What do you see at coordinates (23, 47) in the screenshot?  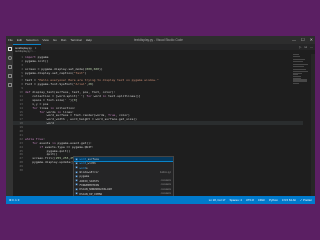 I see `tab-label: textdisplay.py` at bounding box center [23, 47].